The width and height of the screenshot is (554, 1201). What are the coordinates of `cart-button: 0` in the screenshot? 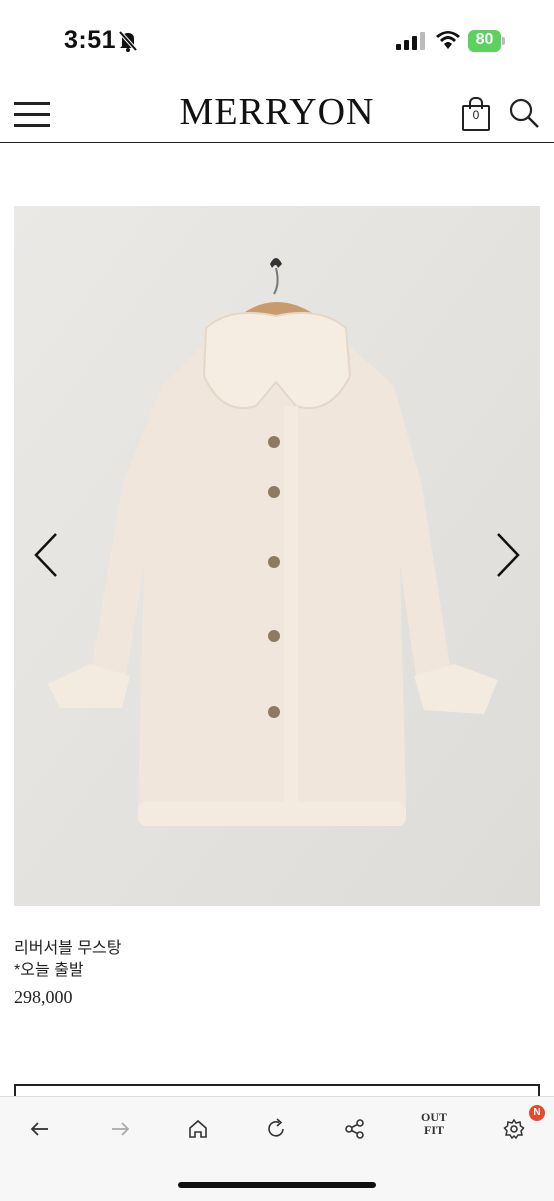 It's located at (476, 114).